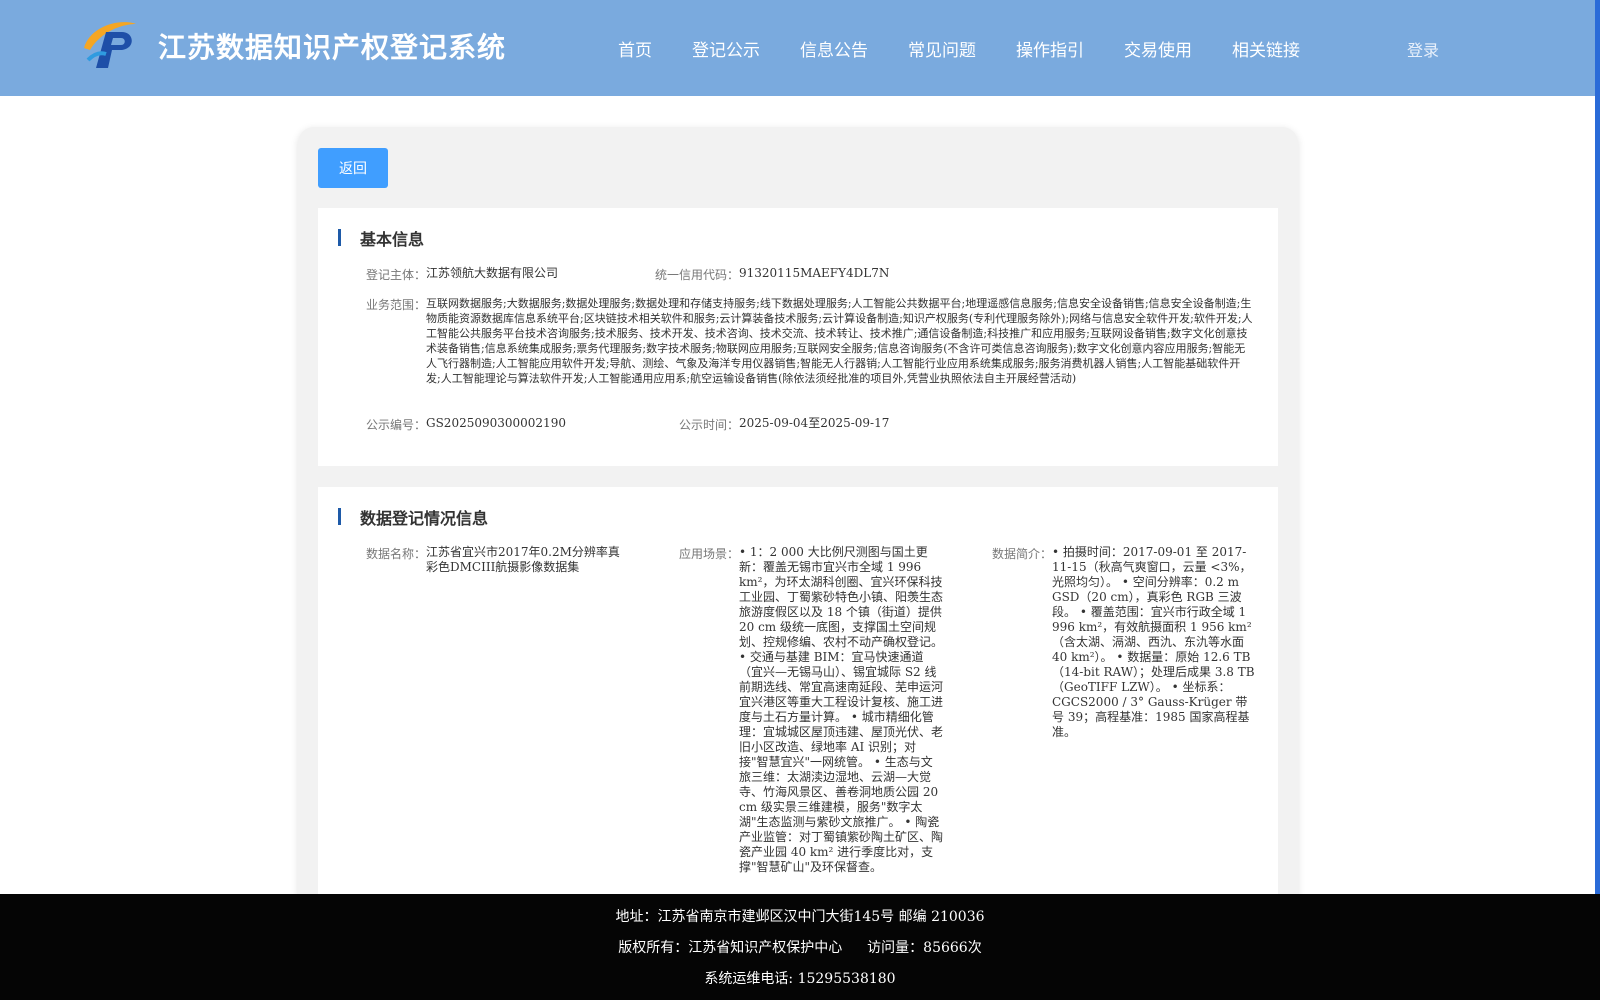  What do you see at coordinates (396, 305) in the screenshot?
I see `scope-label: 业务范围：` at bounding box center [396, 305].